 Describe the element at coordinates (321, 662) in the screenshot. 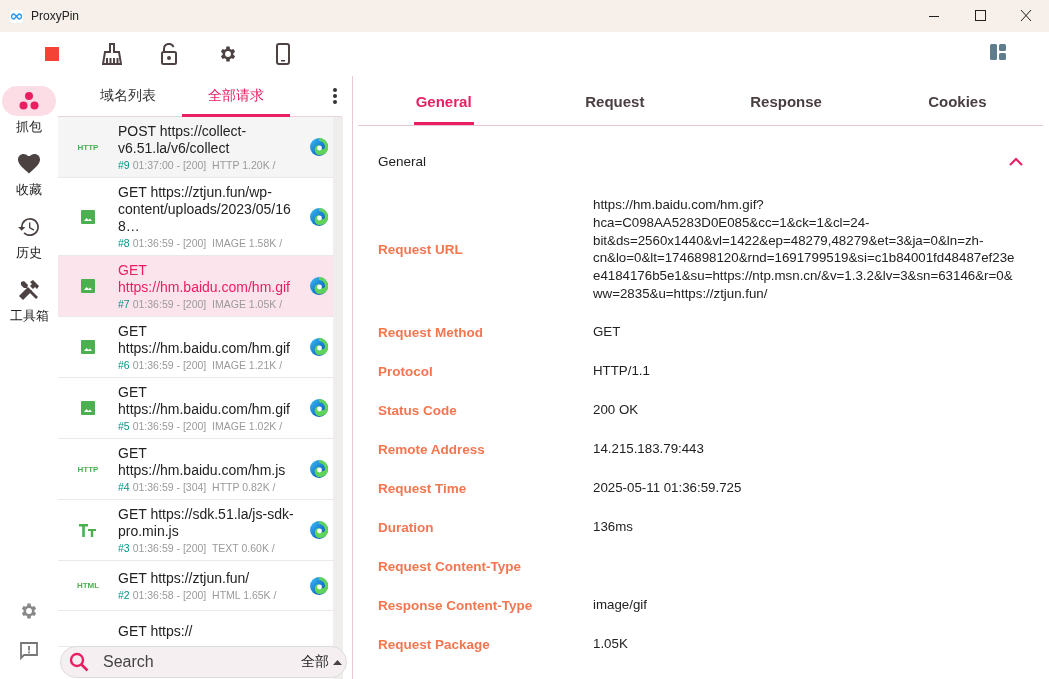

I see `filter-dropdown: 全部` at that location.